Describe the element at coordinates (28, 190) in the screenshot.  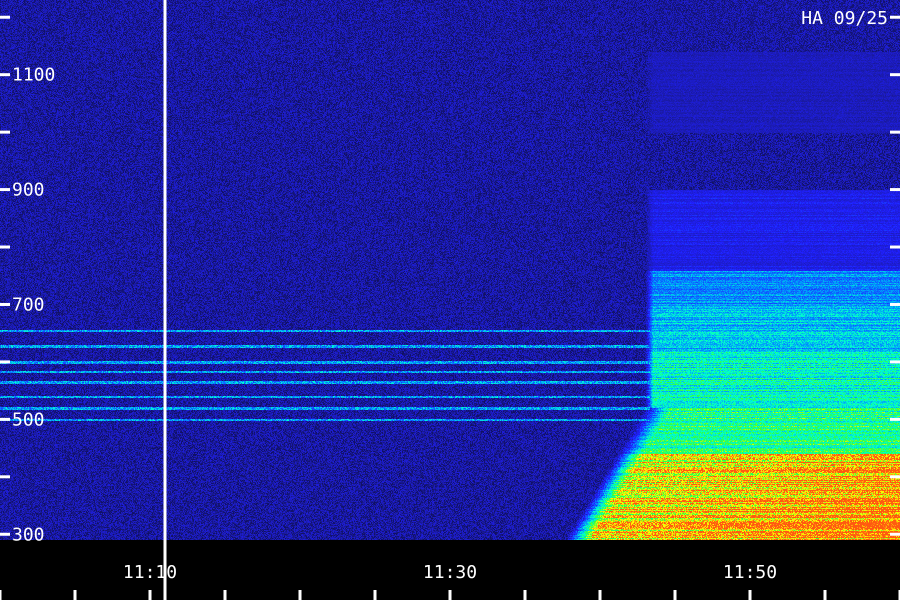
I see `y-tick-label: 900` at that location.